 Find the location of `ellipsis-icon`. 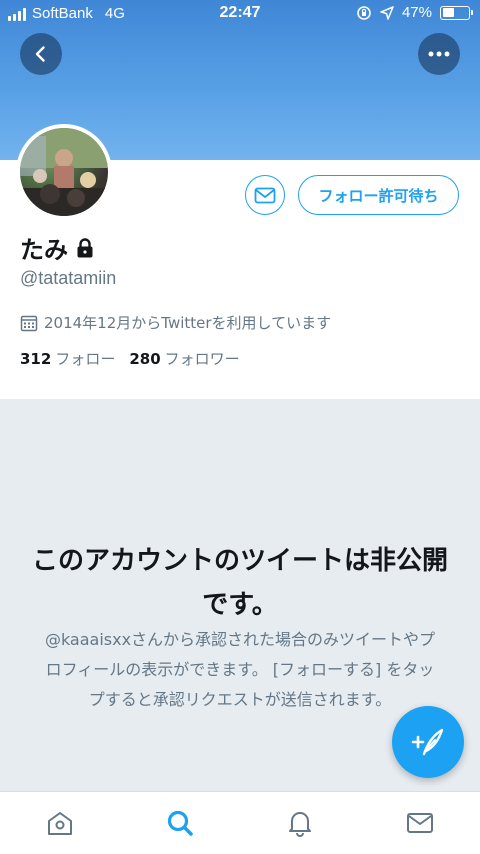

ellipsis-icon is located at coordinates (439, 54).